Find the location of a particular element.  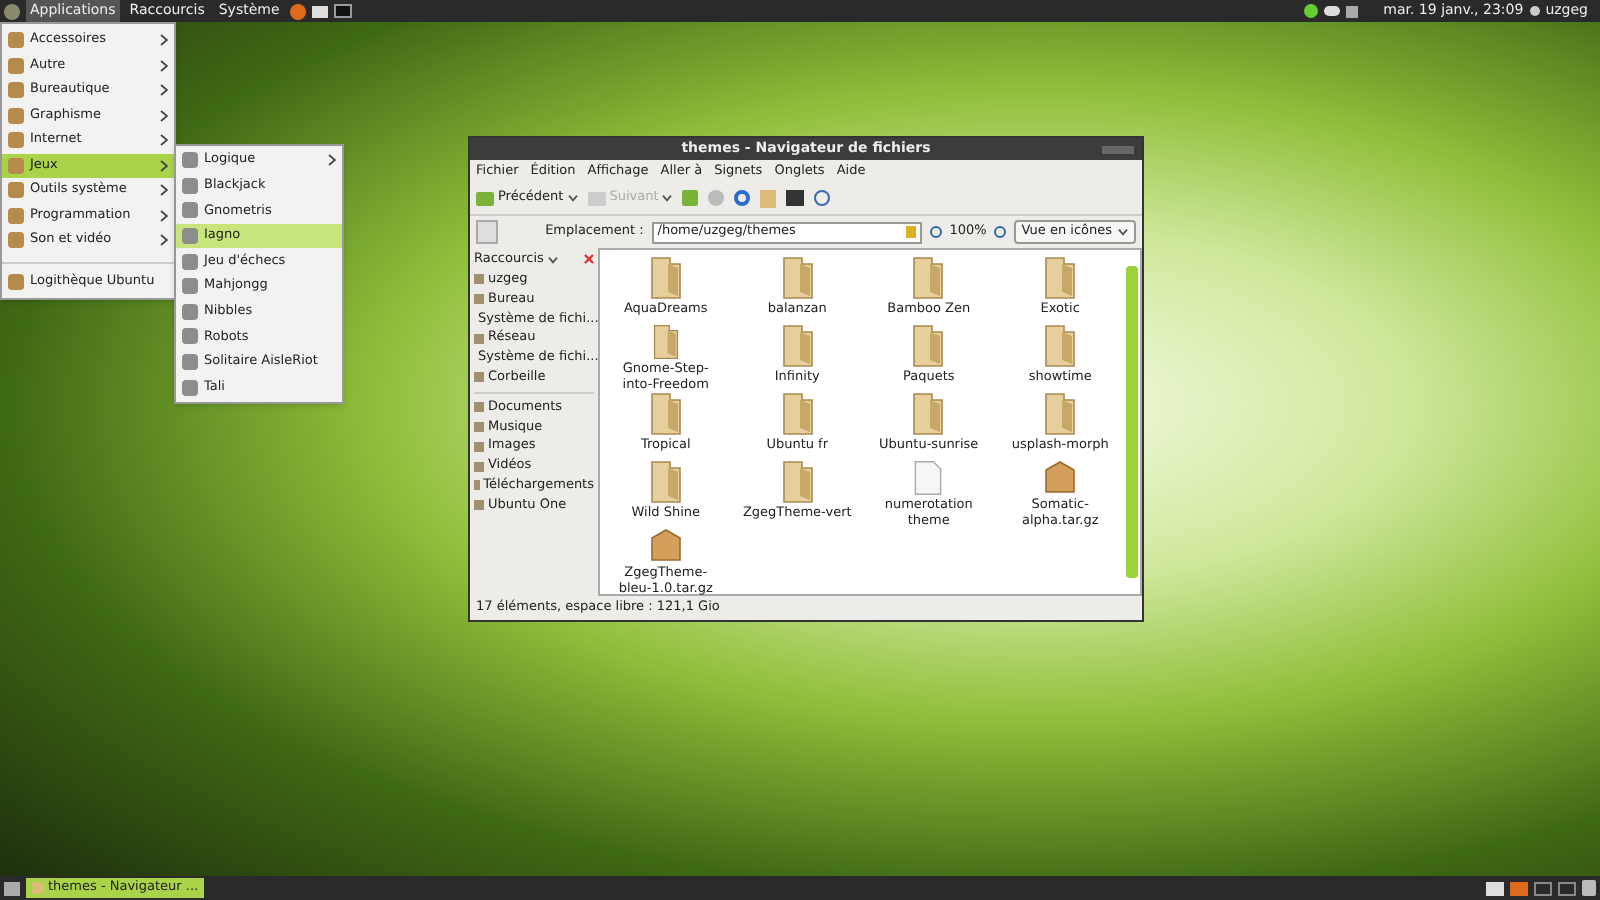

chevron-right-icon is located at coordinates (332, 160).